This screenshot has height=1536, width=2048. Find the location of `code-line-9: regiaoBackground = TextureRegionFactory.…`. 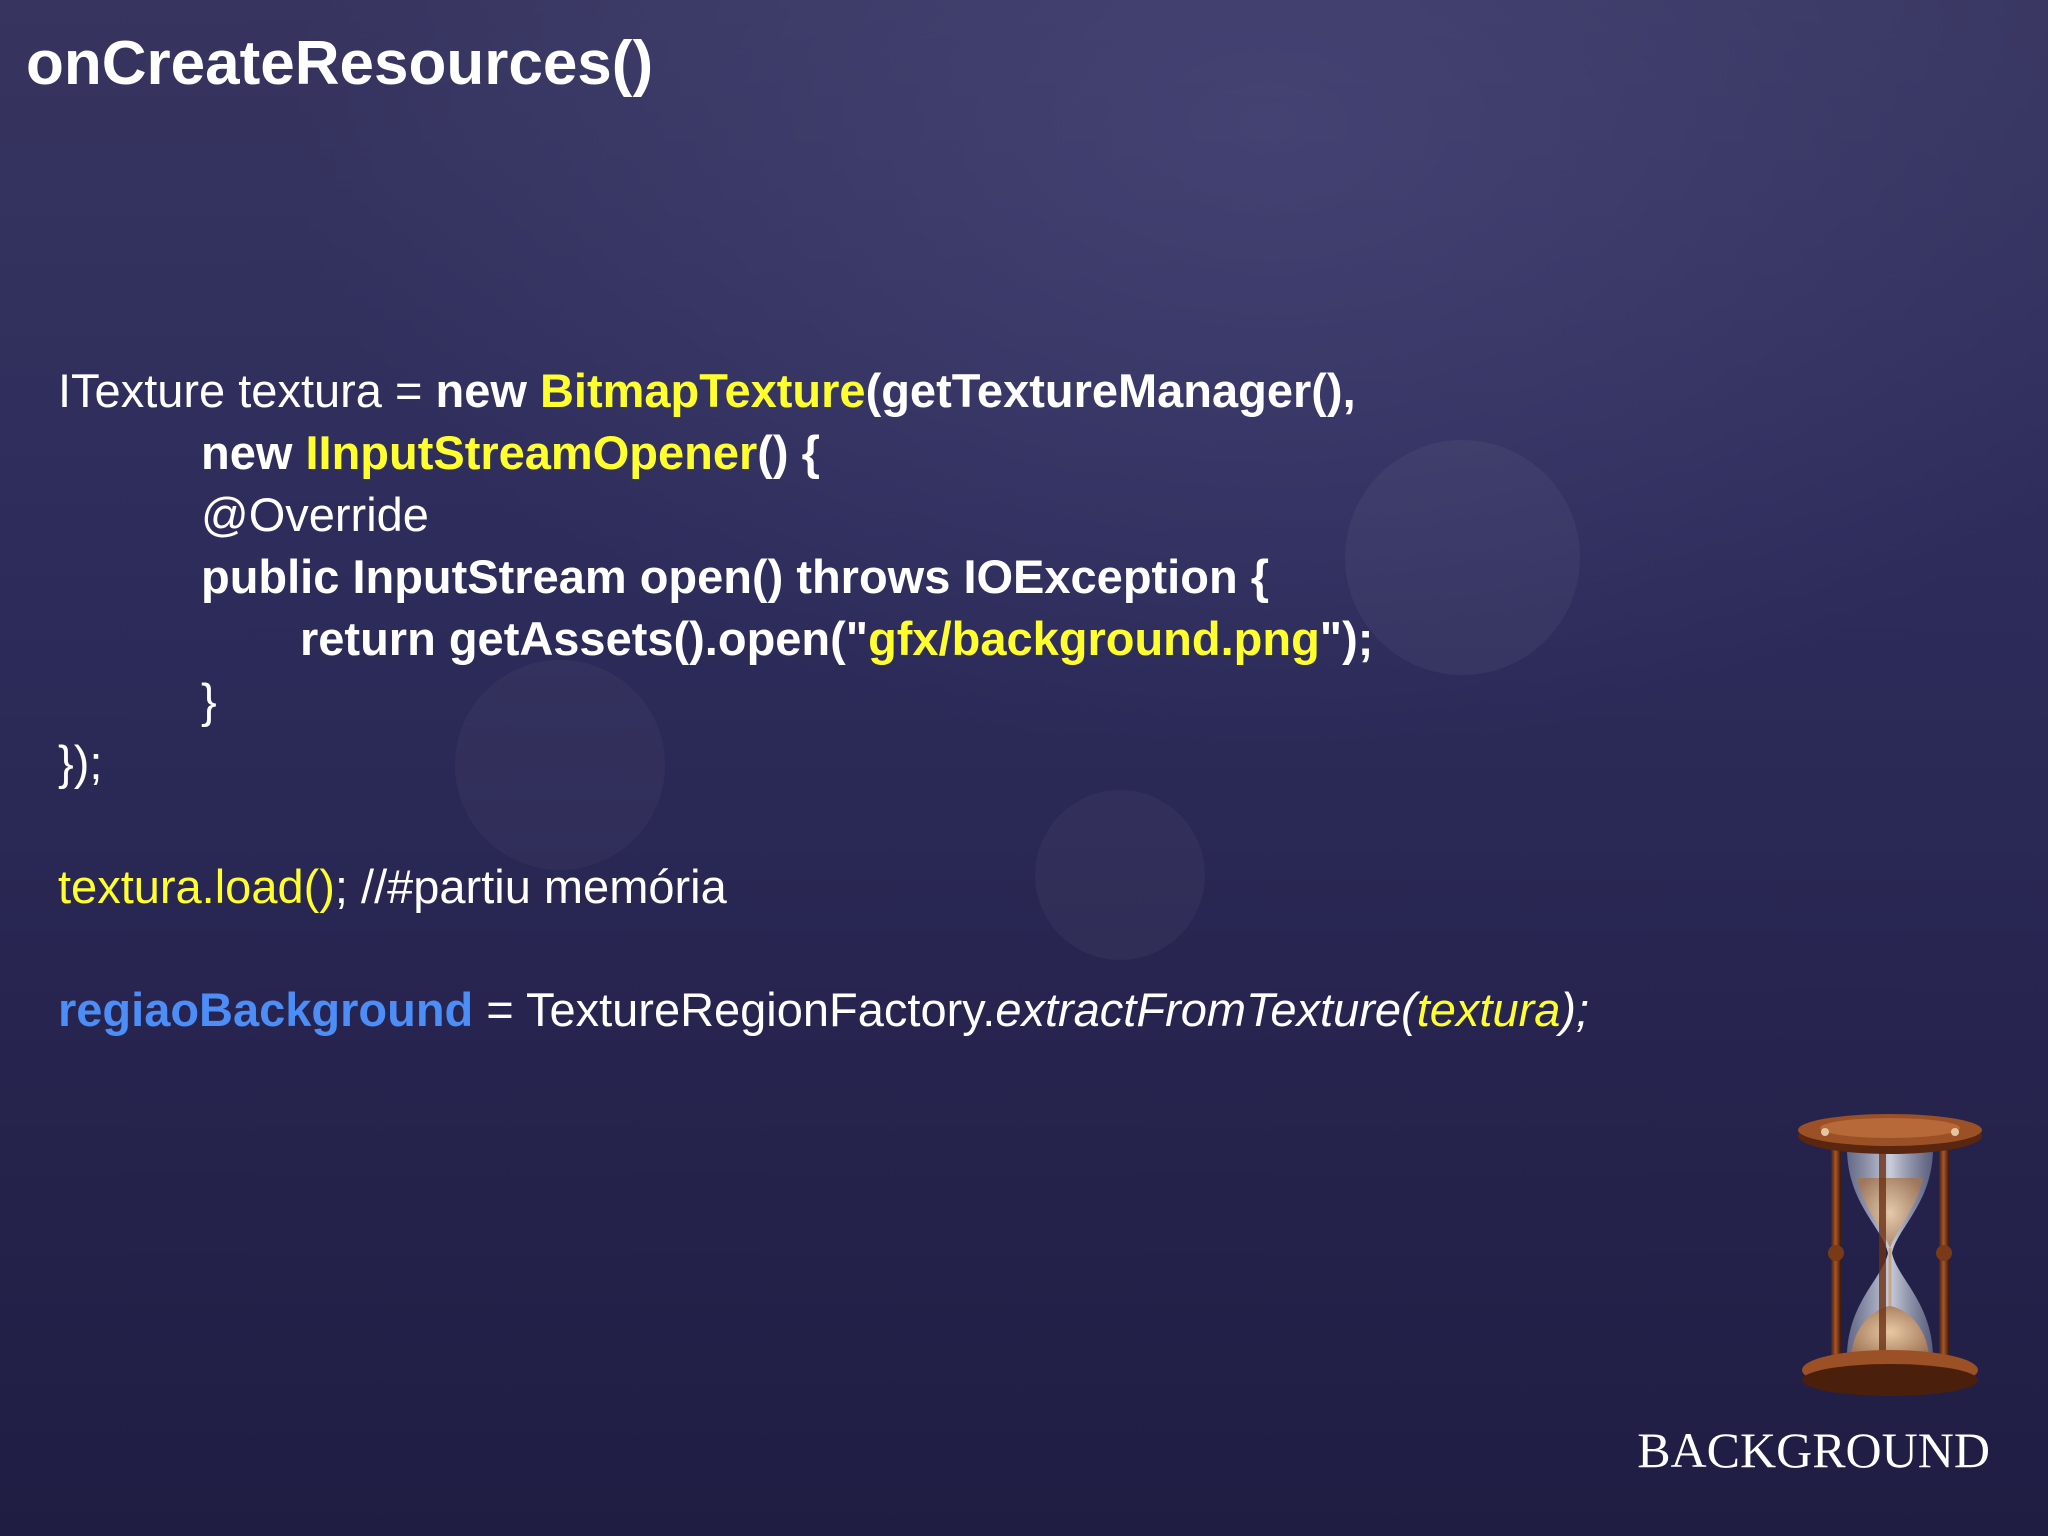

code-line-9: regiaoBackground = TextureRegionFactory.… is located at coordinates (908, 1010).